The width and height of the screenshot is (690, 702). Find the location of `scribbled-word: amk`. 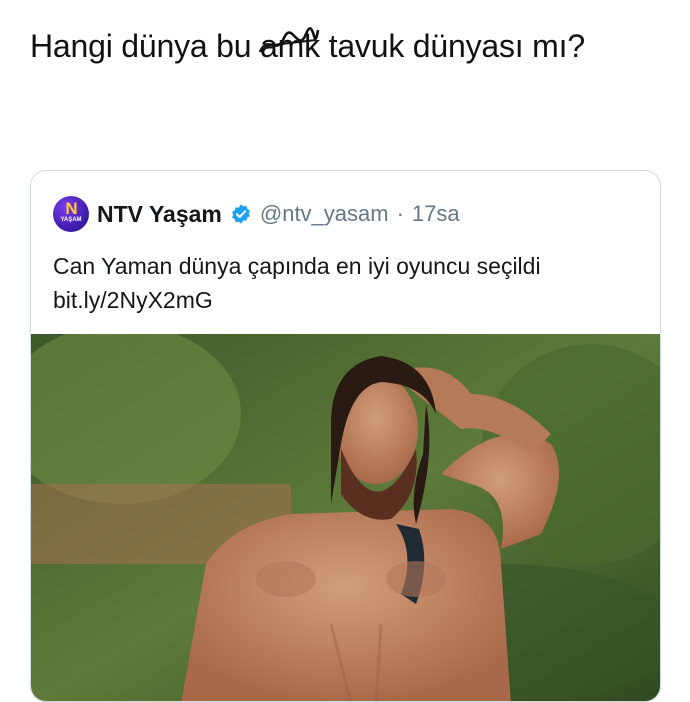

scribbled-word: amk is located at coordinates (289, 45).